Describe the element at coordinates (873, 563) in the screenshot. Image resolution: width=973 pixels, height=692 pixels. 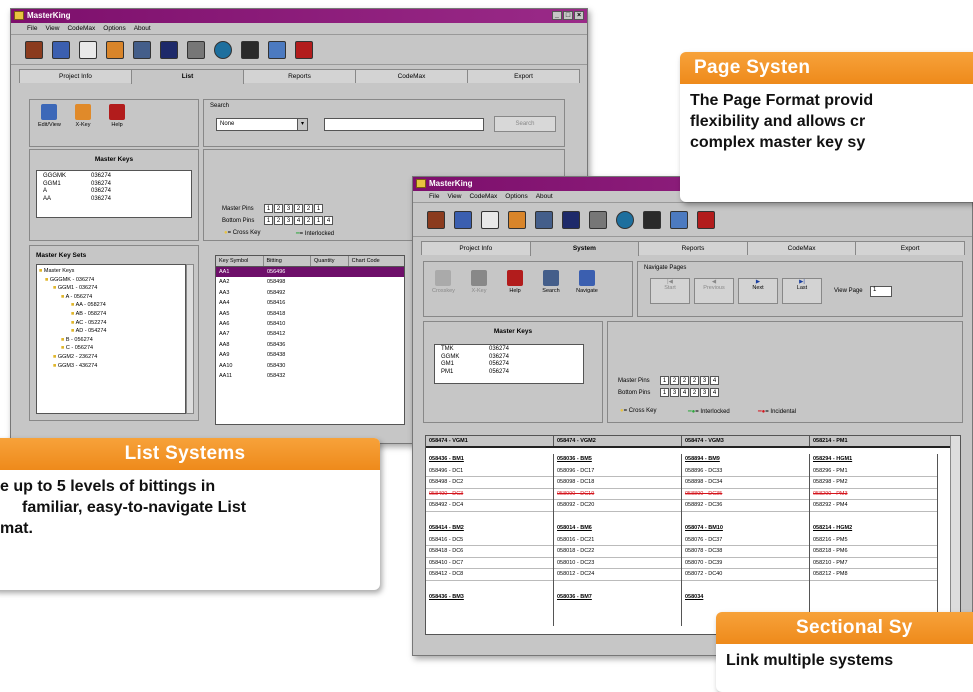
I see `grid-cell: 058210 - PM7` at that location.